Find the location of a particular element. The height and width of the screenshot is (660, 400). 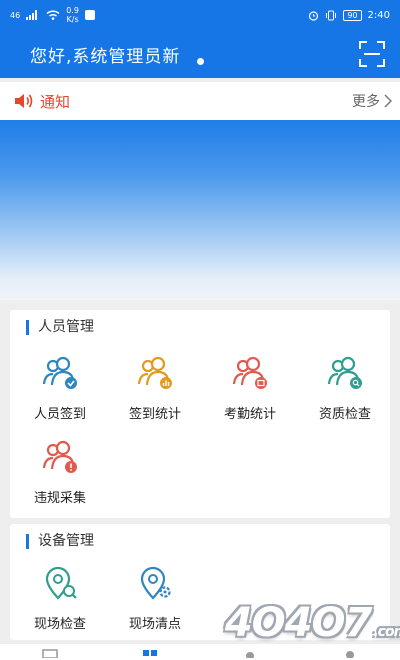

tile-attendance-stats: 考勤统计 is located at coordinates (250, 388).